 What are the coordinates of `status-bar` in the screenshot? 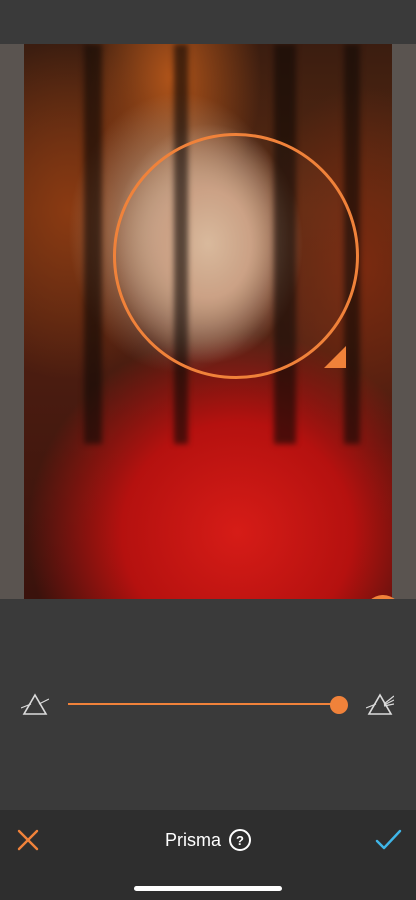 It's located at (208, 22).